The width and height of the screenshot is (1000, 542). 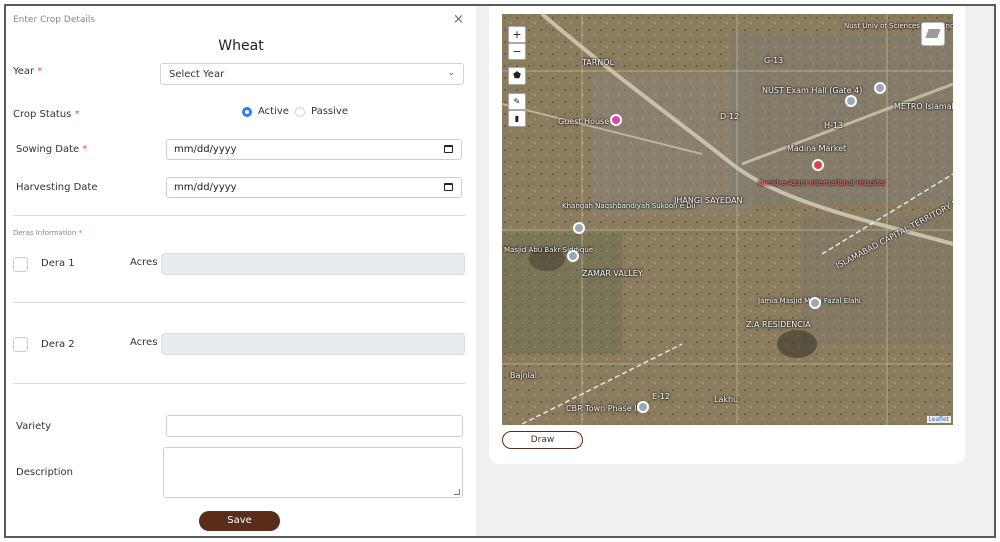 What do you see at coordinates (726, 399) in the screenshot?
I see `map-label: Lakhu` at bounding box center [726, 399].